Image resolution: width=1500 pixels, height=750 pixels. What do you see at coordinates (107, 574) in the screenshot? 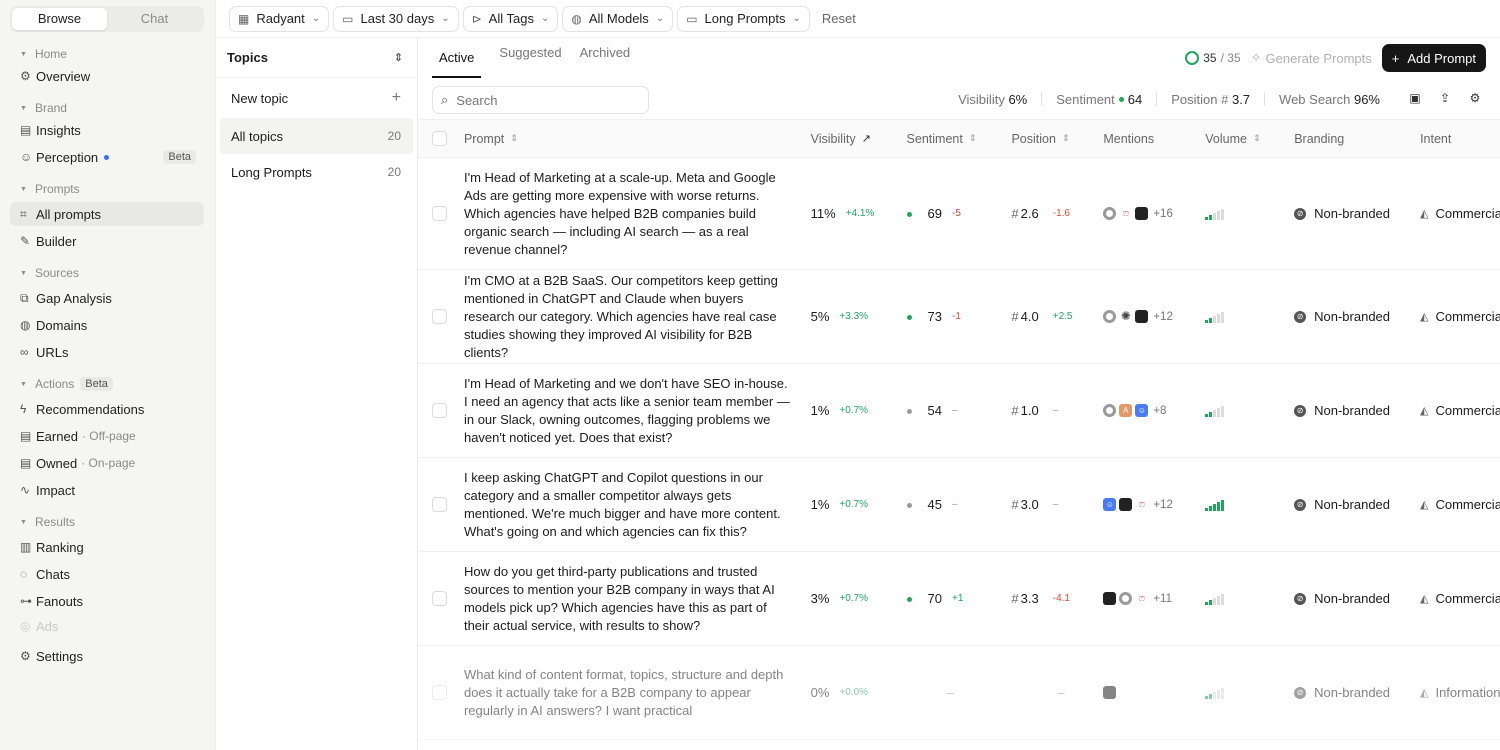
I see `sidebar-item-chats: ◌ Chats` at bounding box center [107, 574].